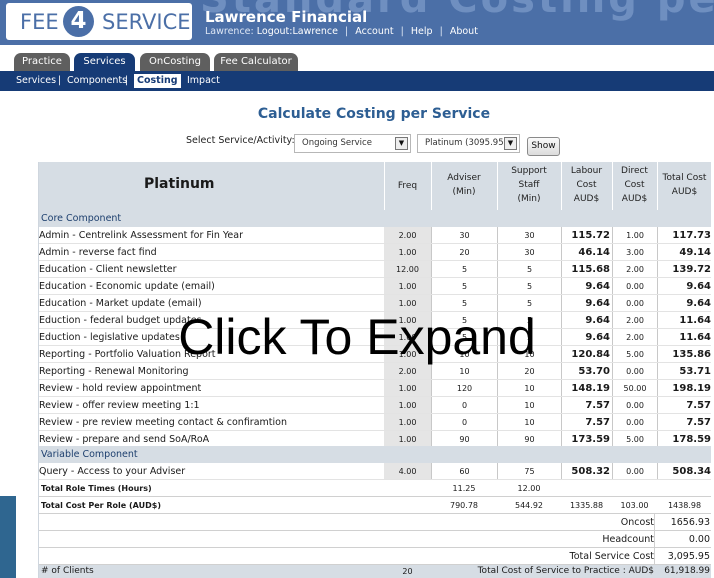 The image size is (714, 578). What do you see at coordinates (374, 114) in the screenshot?
I see `page-title: Calculate Costing per Service` at bounding box center [374, 114].